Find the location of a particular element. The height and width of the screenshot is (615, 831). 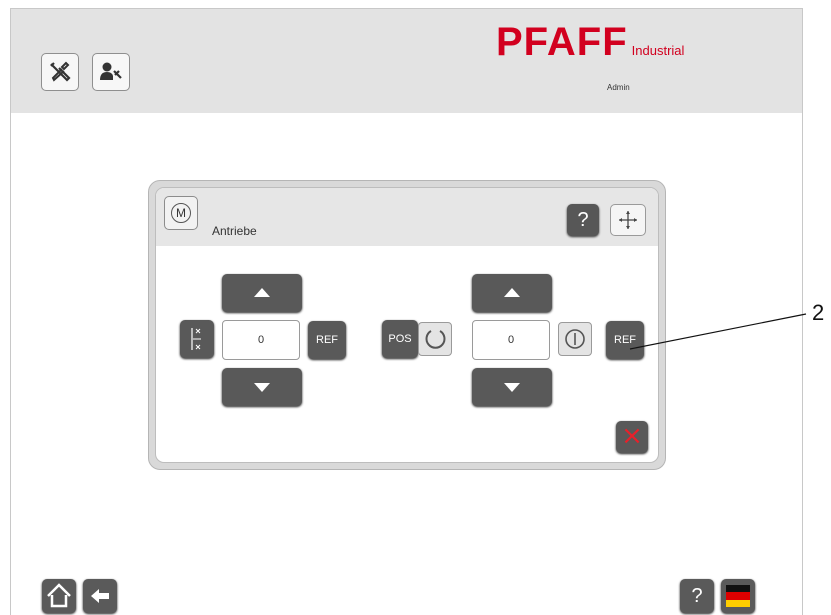

right-value-field: 0 is located at coordinates (511, 340).